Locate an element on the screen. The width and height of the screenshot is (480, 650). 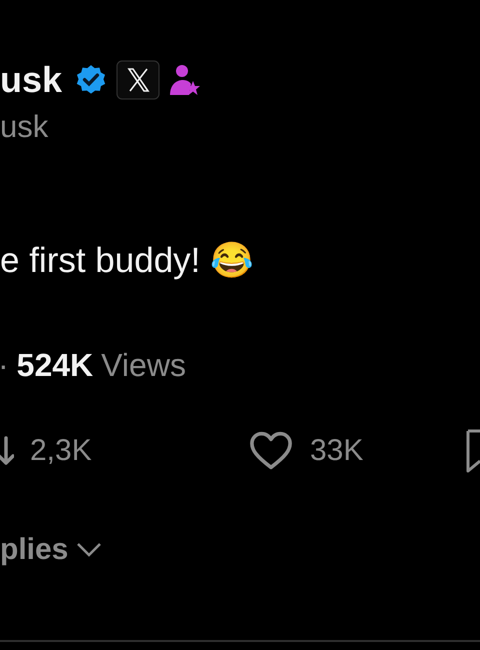
views-count: 524K is located at coordinates (55, 364).